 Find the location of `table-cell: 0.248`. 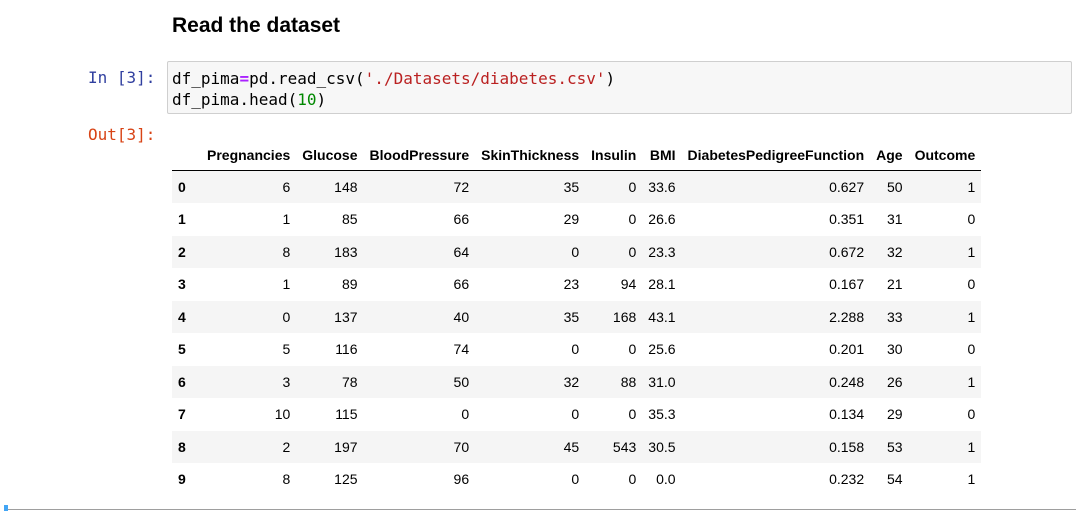

table-cell: 0.248 is located at coordinates (847, 381).